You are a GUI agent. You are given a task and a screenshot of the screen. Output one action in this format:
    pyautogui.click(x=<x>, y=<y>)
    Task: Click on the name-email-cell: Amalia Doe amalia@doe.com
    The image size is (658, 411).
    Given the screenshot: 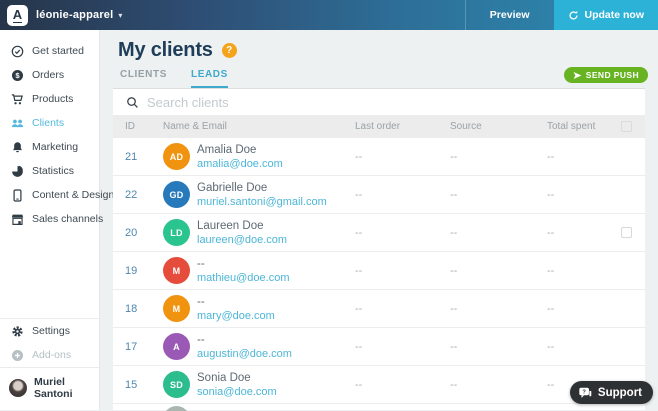 What is the action you would take?
    pyautogui.click(x=276, y=157)
    